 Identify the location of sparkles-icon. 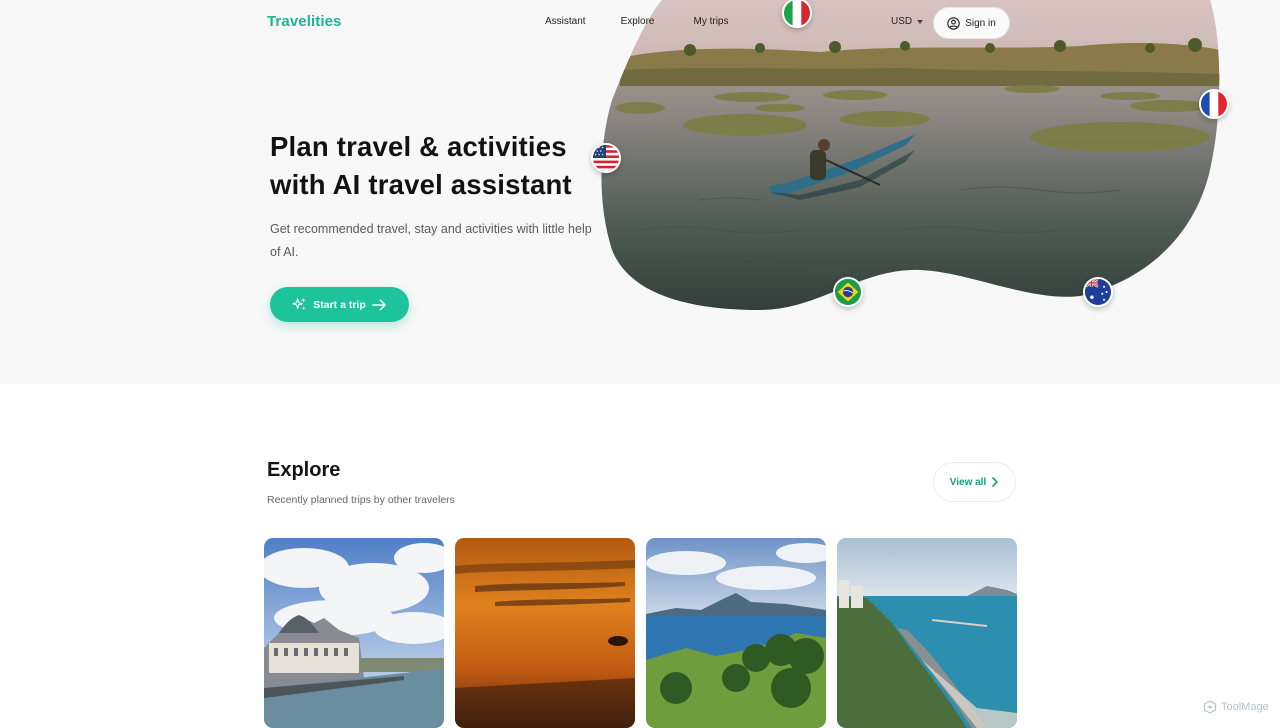
(299, 304).